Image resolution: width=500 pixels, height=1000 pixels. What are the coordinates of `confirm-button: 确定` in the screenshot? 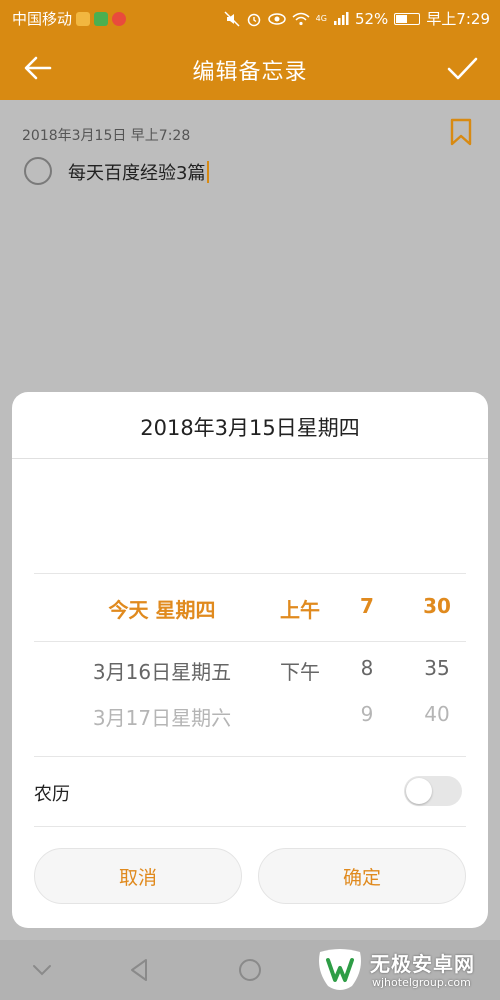 It's located at (362, 876).